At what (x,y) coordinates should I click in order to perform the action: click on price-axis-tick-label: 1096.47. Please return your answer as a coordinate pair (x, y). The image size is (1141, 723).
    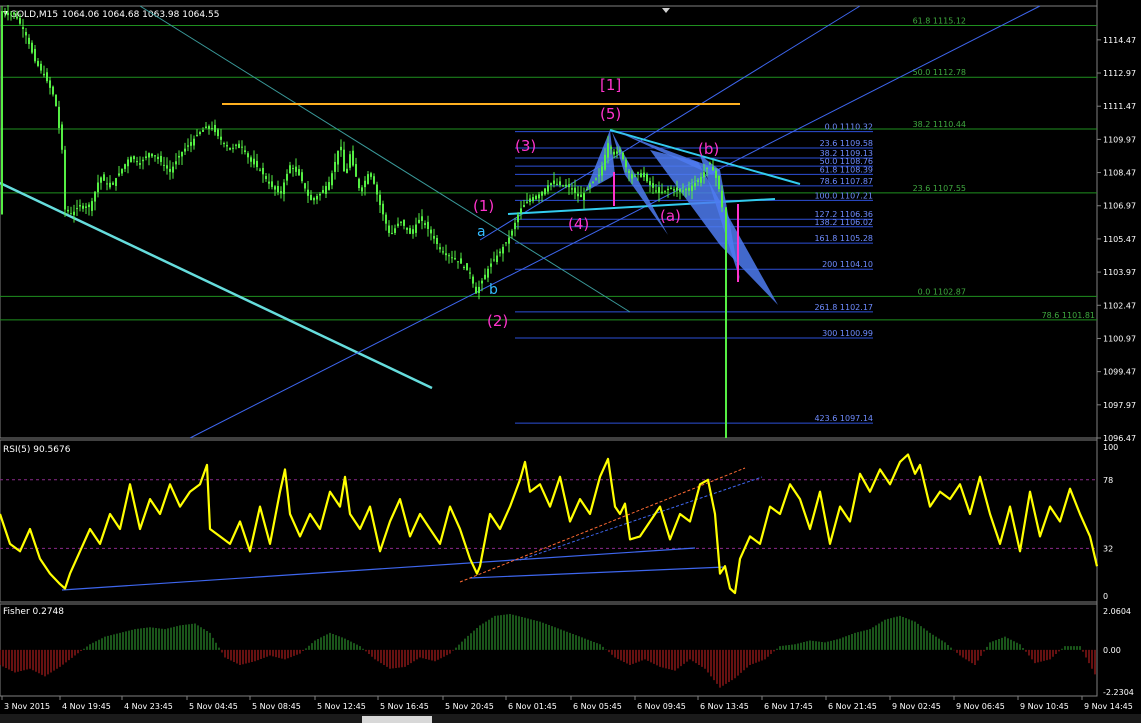
    Looking at the image, I should click on (1119, 438).